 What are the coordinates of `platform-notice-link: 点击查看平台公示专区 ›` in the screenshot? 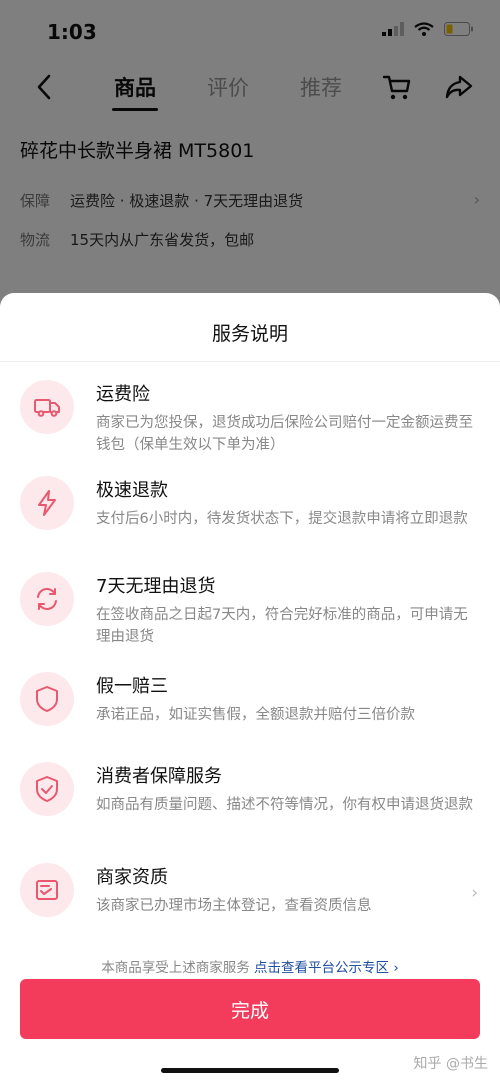 It's located at (326, 968).